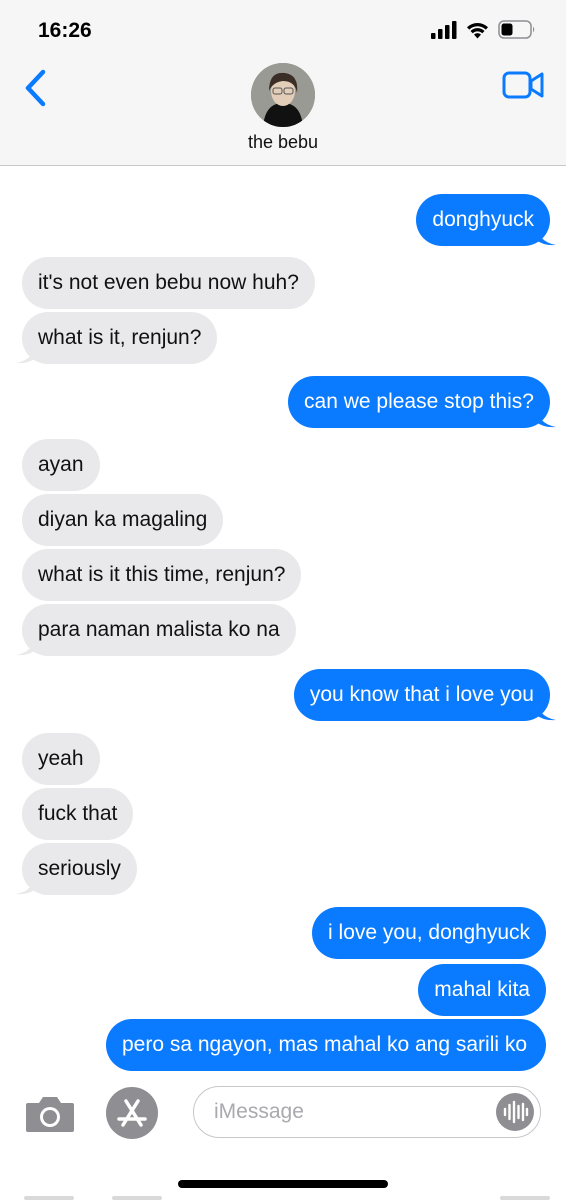 This screenshot has height=1200, width=566. What do you see at coordinates (259, 1111) in the screenshot?
I see `imessage-placeholder: iMessage` at bounding box center [259, 1111].